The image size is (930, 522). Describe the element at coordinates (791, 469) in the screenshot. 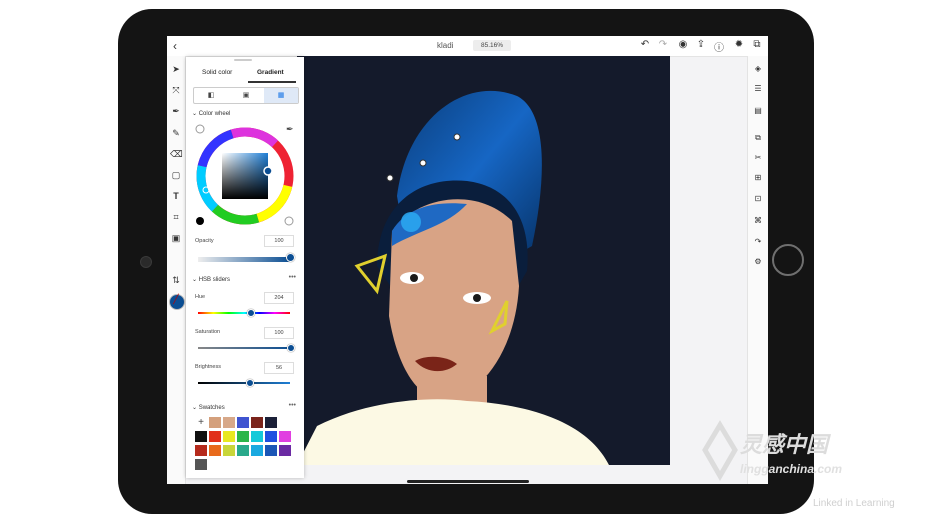

I see `watermark-site: lingganchina.com` at that location.